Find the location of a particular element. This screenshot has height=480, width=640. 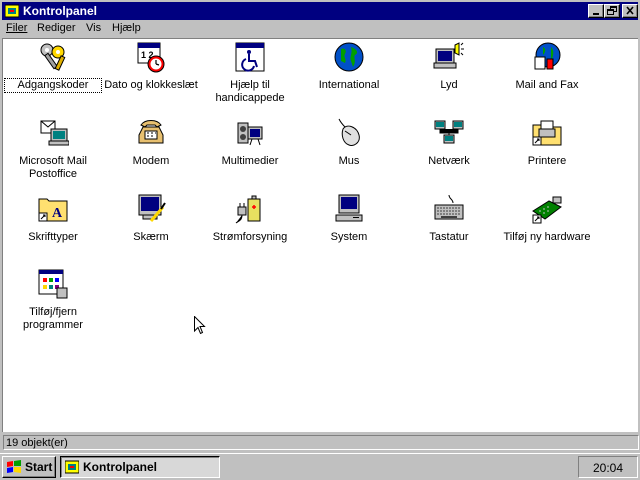

title-bar: Kontrolpanel is located at coordinates (320, 11).